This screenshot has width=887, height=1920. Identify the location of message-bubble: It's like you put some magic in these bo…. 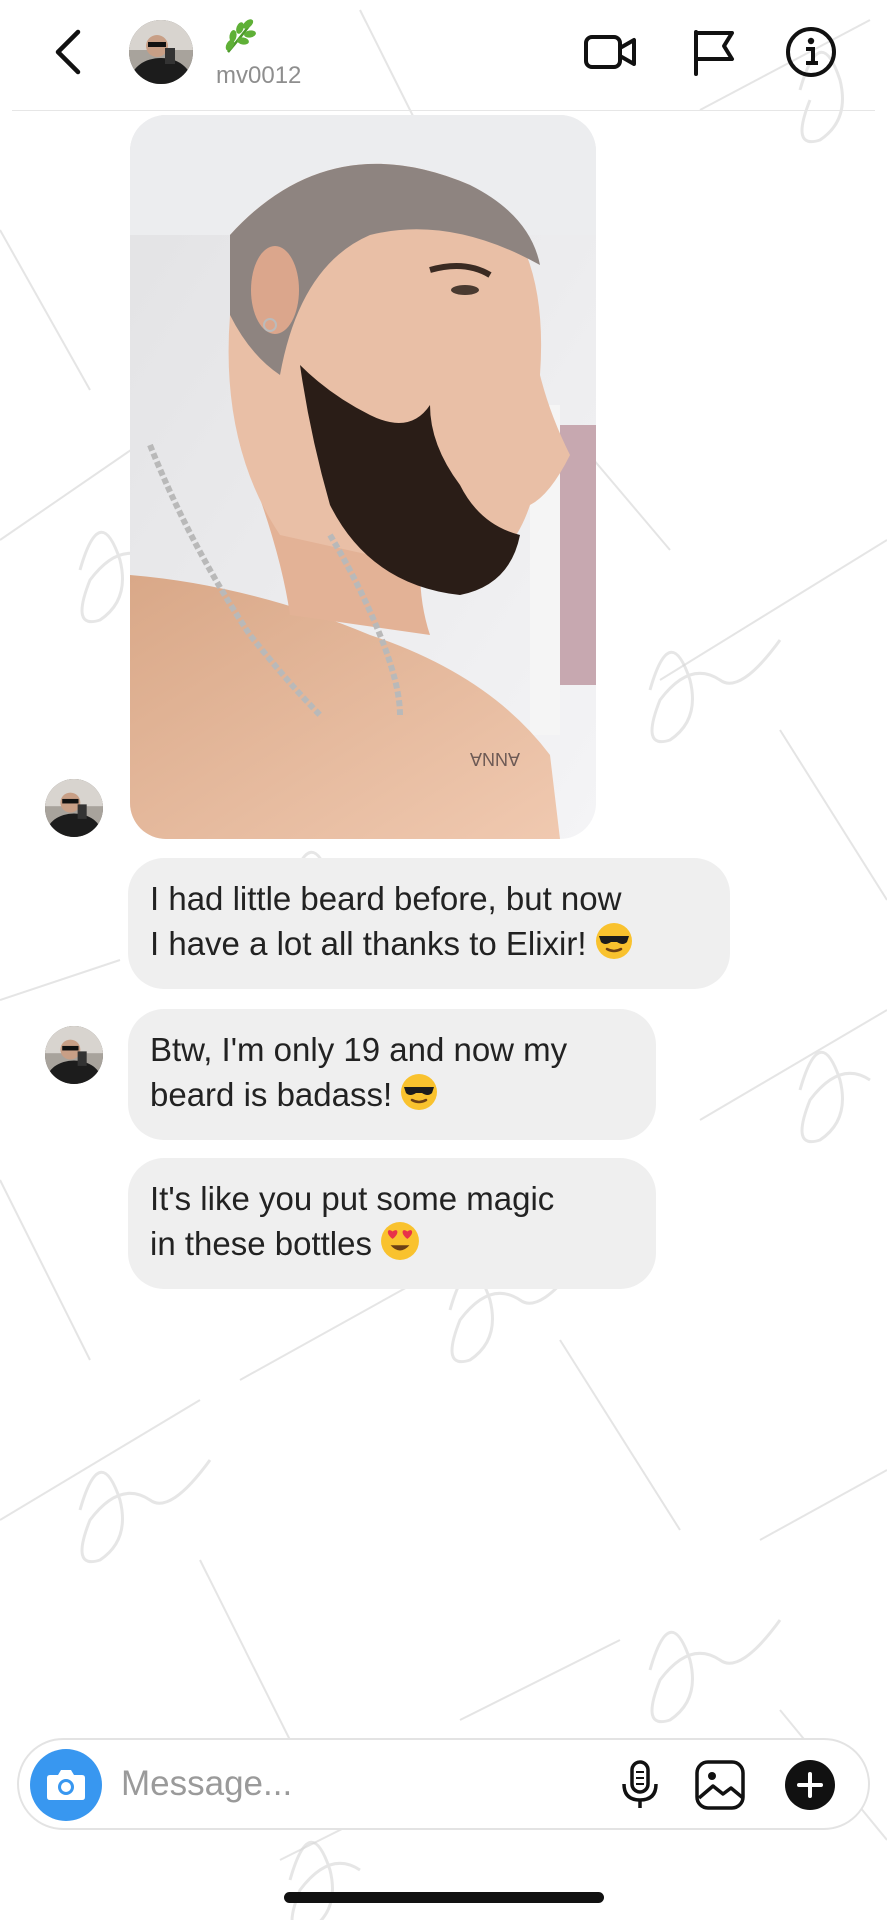
(392, 1223).